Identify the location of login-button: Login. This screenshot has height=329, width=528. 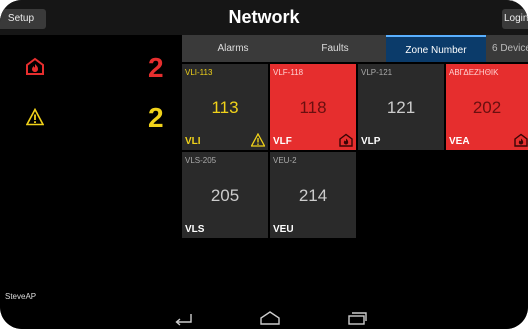
(515, 19).